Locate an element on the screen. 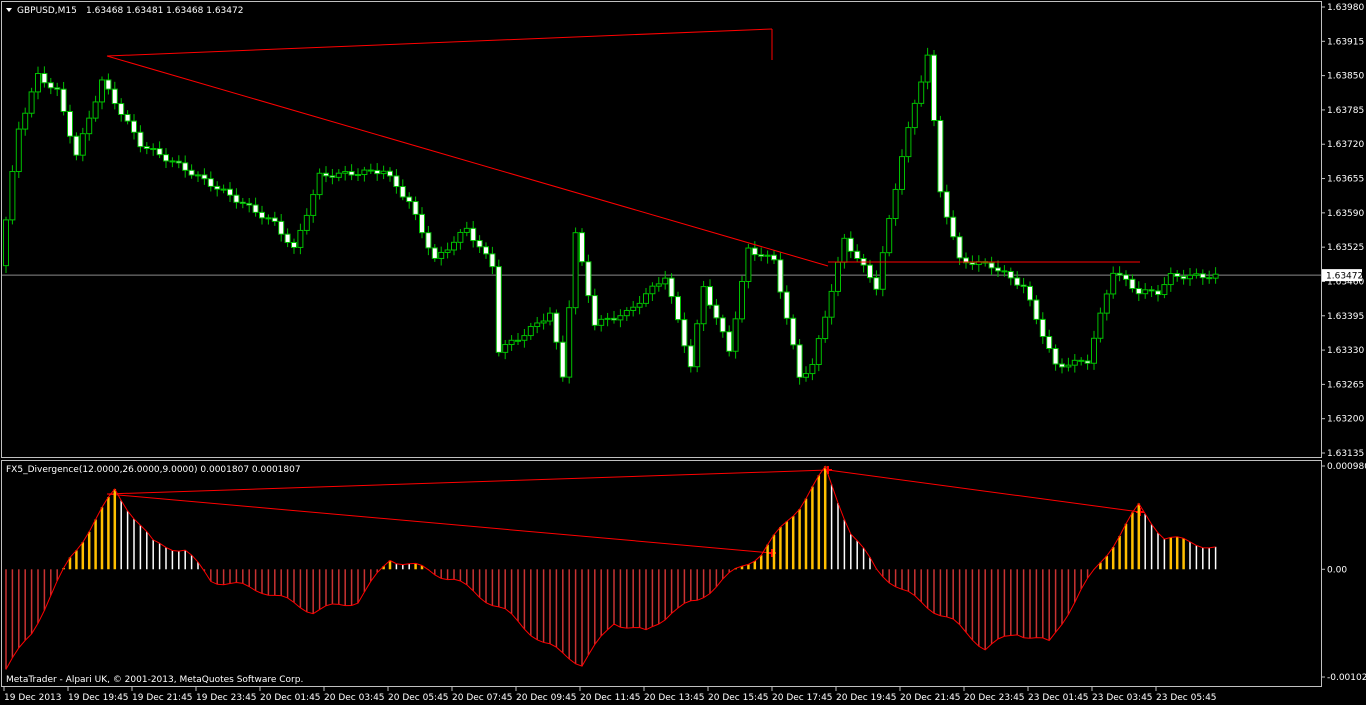  price-tick-label: 1.63200 is located at coordinates (1345, 420).